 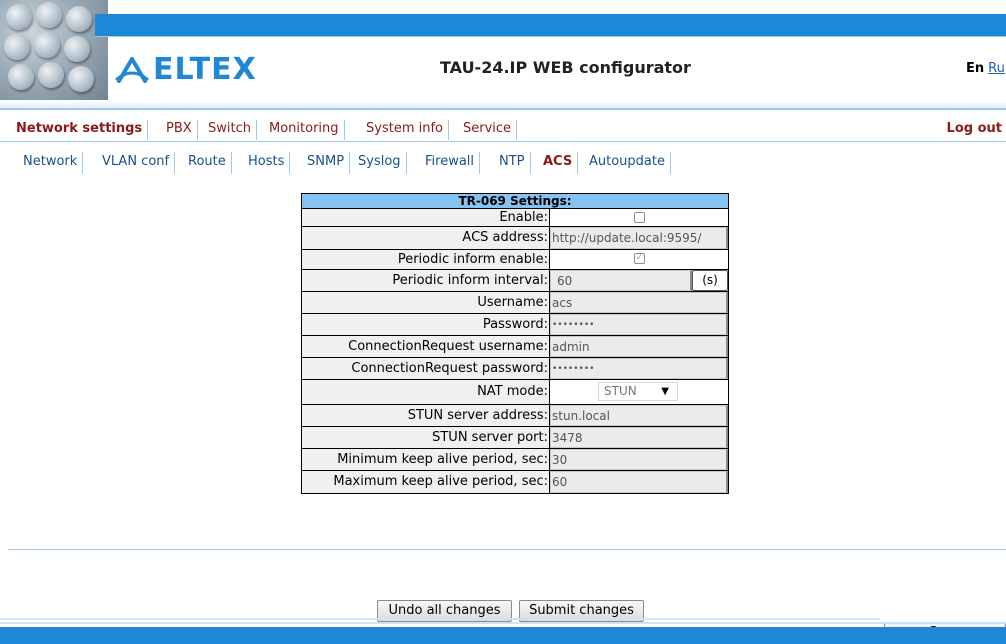 I want to click on max-keepalive-label: Maximum keep alive period, sec:, so click(x=426, y=482).